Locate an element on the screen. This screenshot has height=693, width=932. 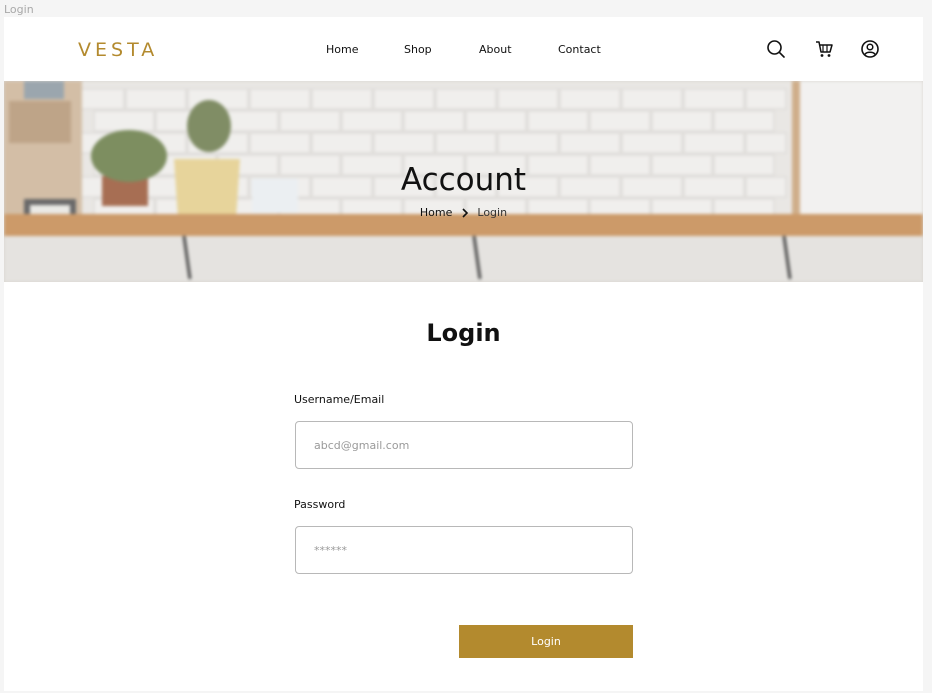
nav-contact: Contact is located at coordinates (579, 49).